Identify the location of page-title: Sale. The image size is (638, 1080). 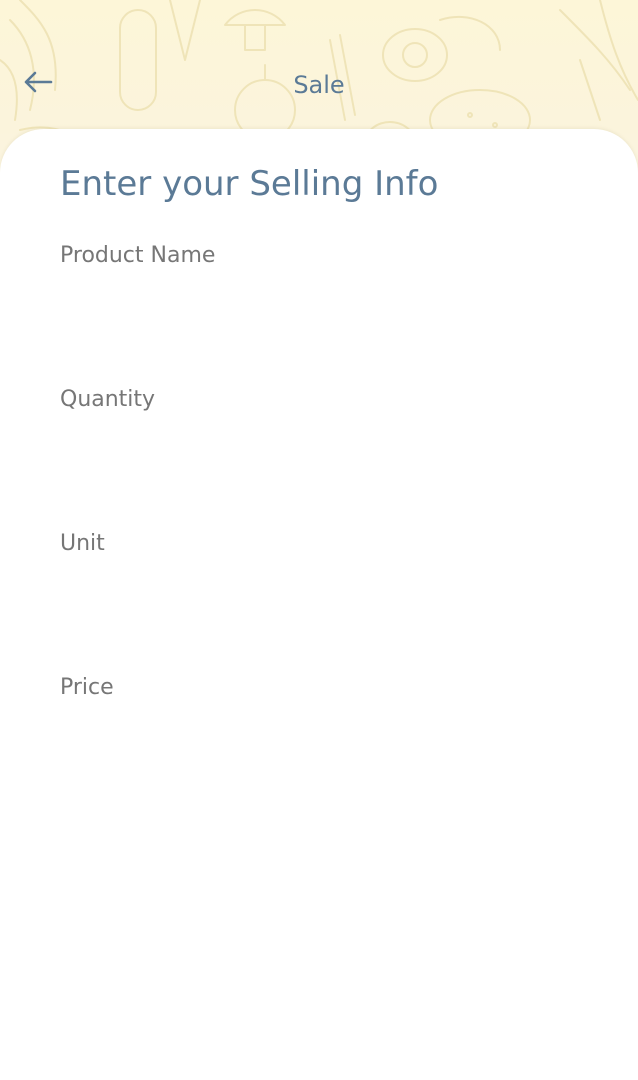
(319, 85).